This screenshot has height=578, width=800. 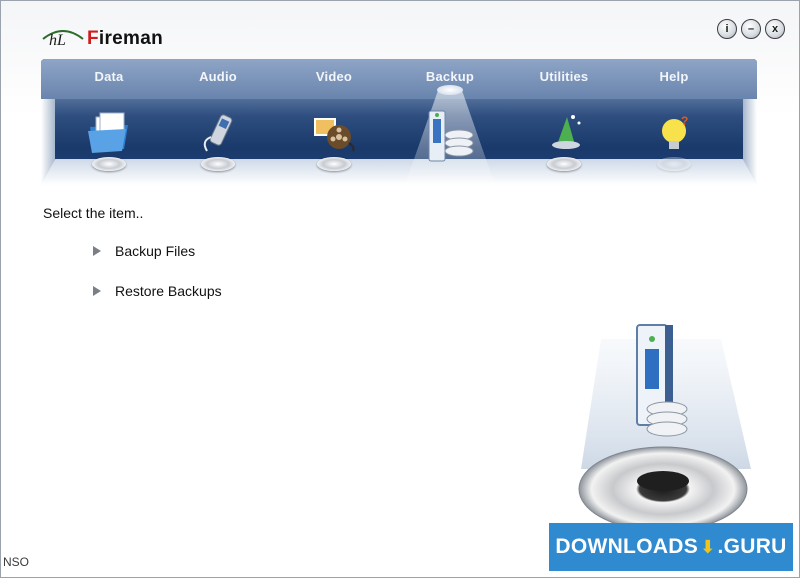 I want to click on close-button: x, so click(x=775, y=29).